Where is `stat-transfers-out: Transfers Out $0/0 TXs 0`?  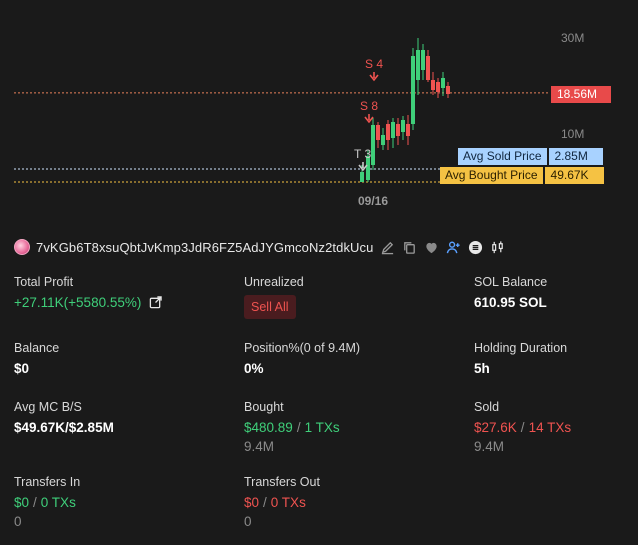 stat-transfers-out: Transfers Out $0/0 TXs 0 is located at coordinates (282, 502).